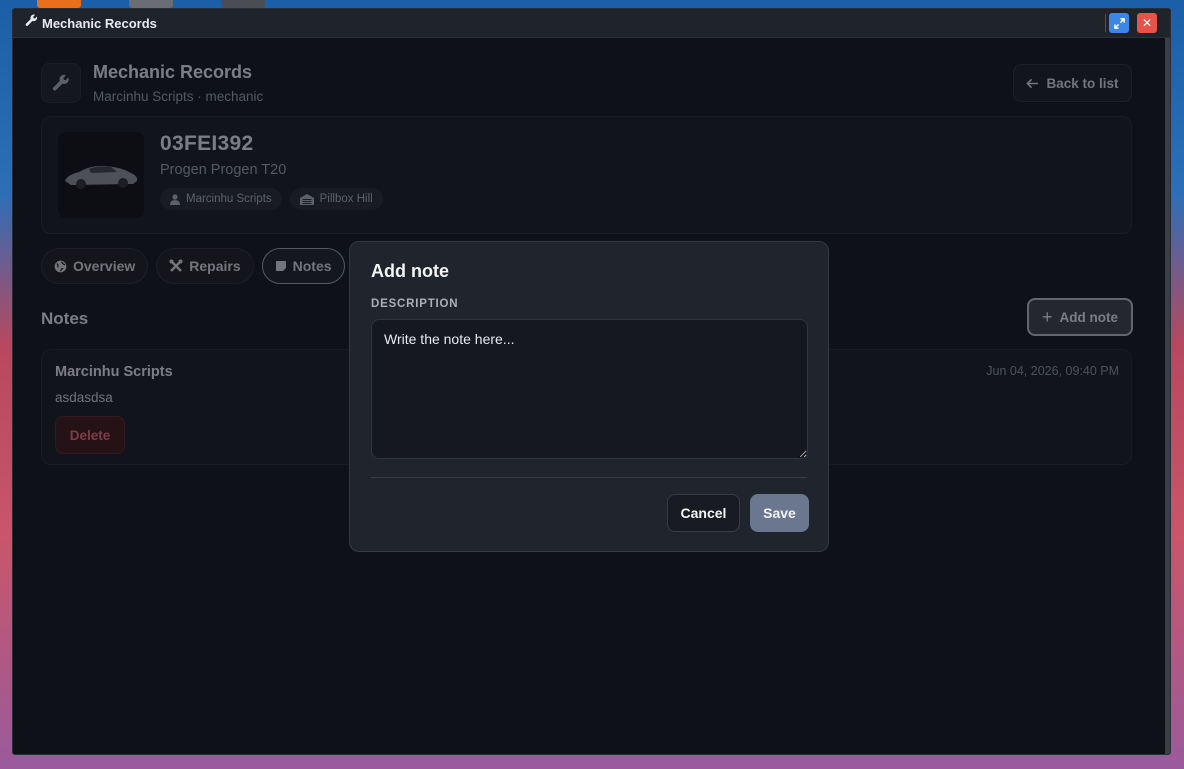 This screenshot has height=769, width=1184. What do you see at coordinates (99, 23) in the screenshot?
I see `window-title: Mechanic Records` at bounding box center [99, 23].